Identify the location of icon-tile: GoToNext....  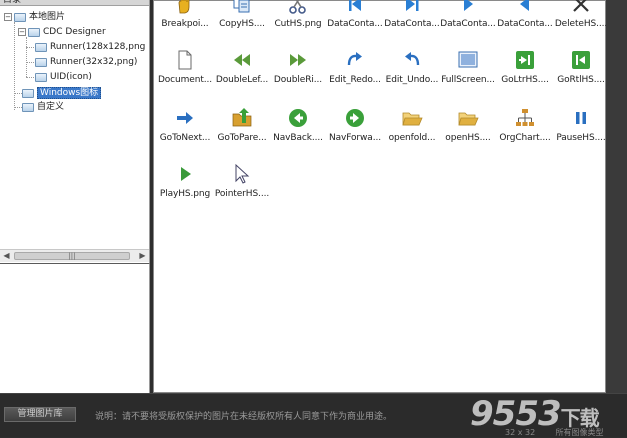
(185, 135).